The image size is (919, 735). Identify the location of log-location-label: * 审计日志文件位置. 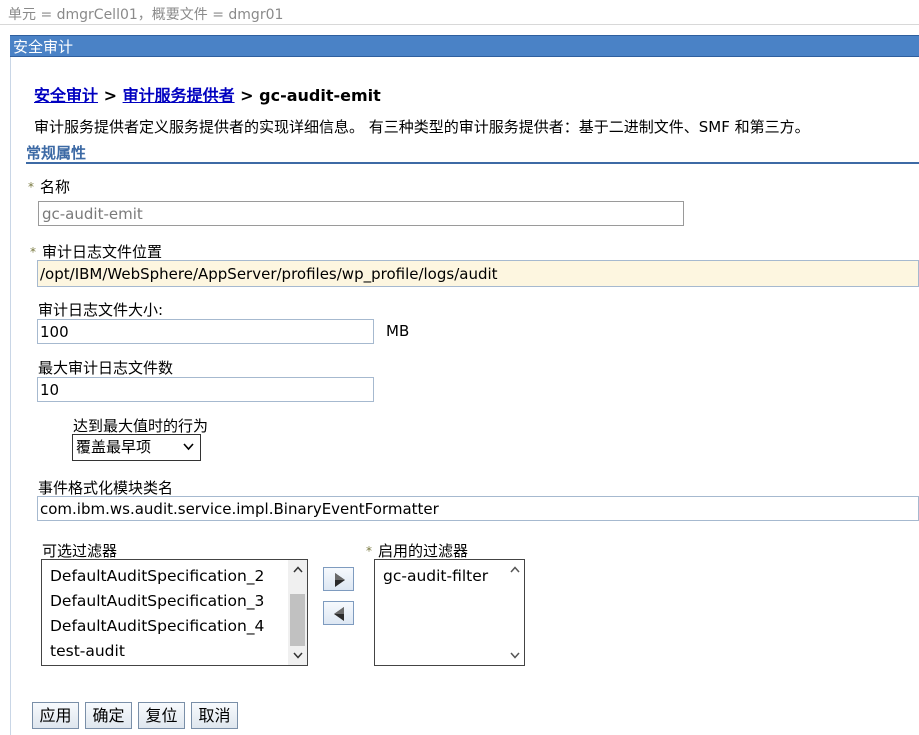
(96, 252).